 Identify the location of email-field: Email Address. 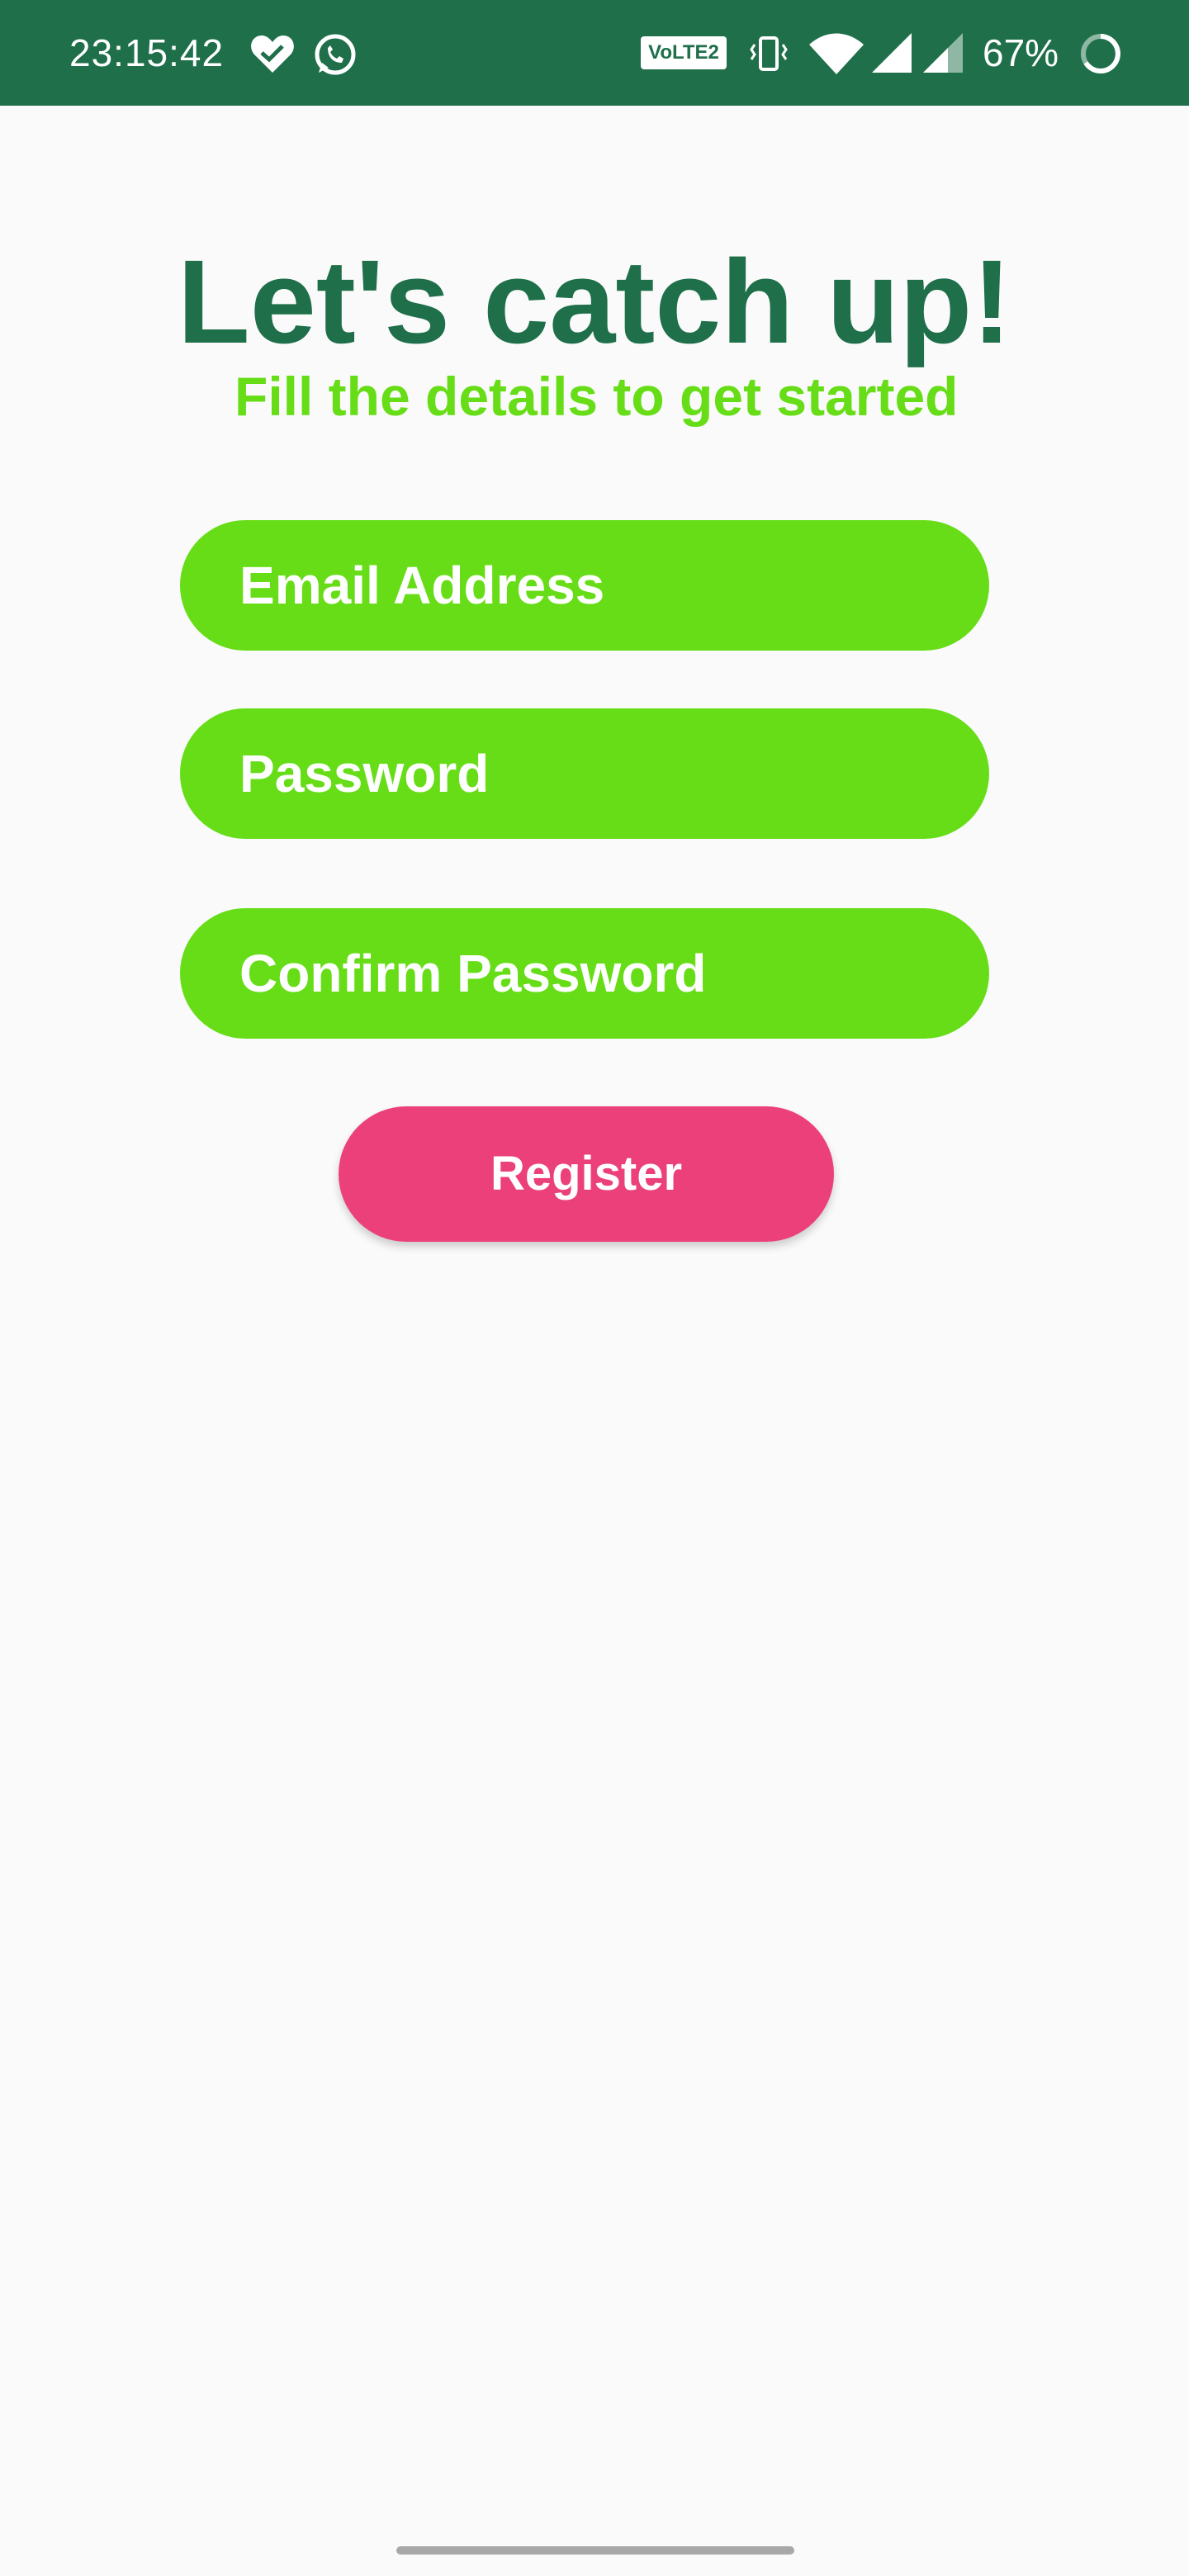
(584, 585).